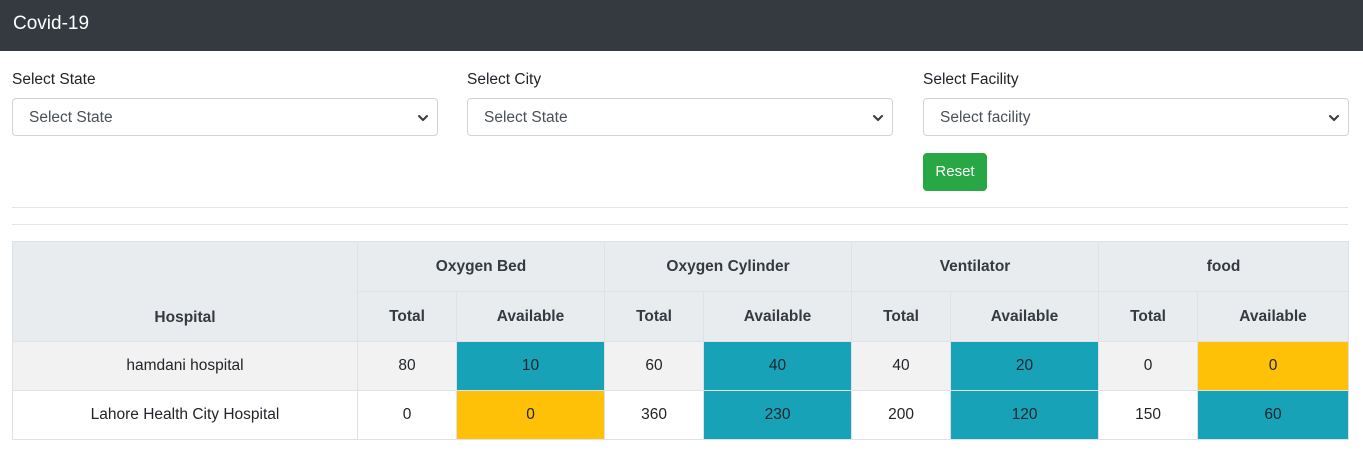 The image size is (1363, 476). I want to click on hospital-header: Hospital, so click(185, 291).